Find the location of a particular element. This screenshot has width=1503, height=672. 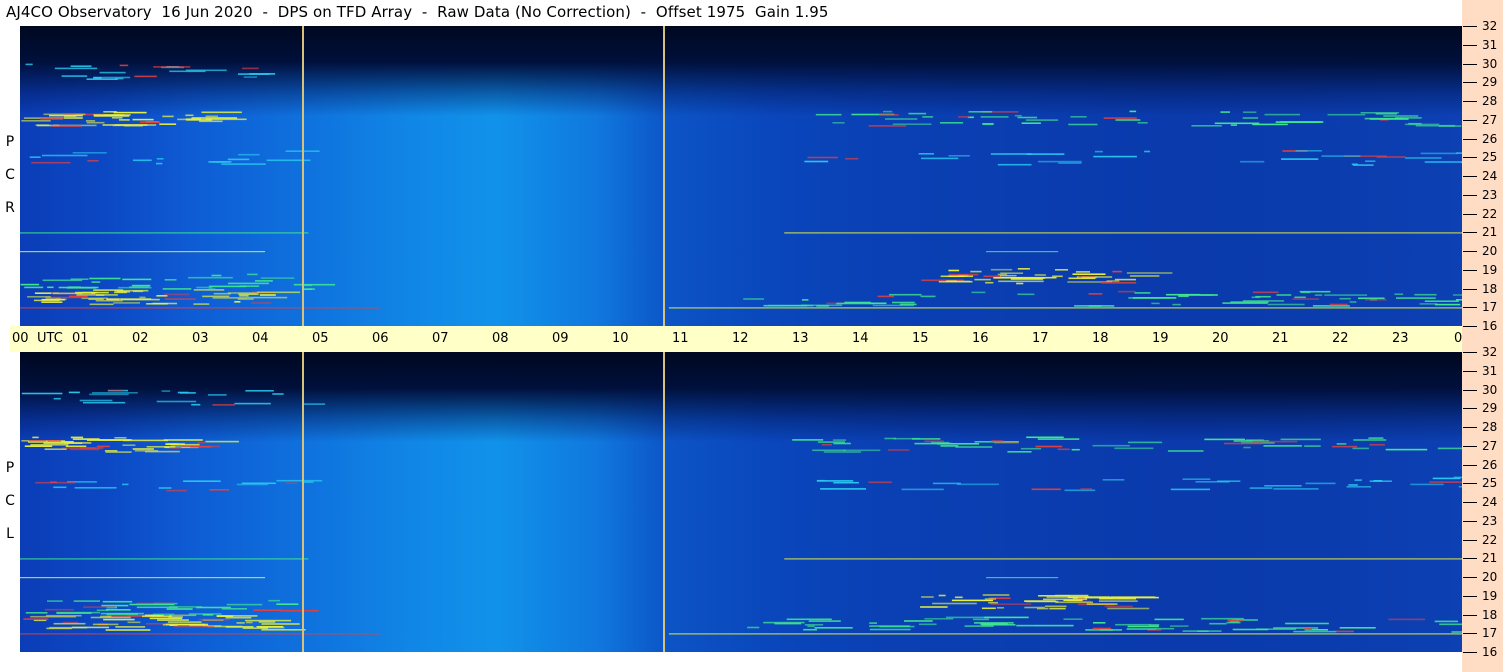

utc-tick-label: 23 is located at coordinates (1400, 338).